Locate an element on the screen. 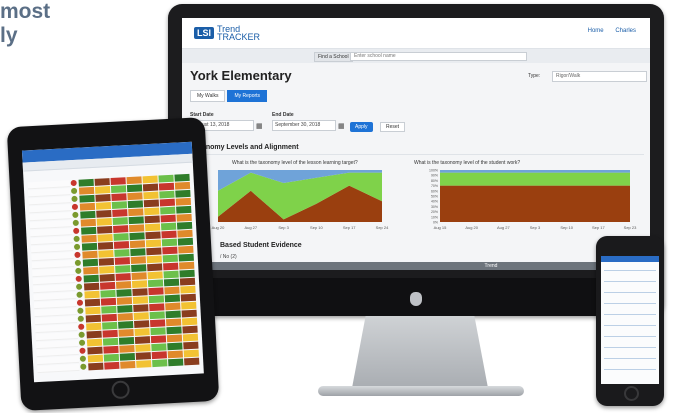  logo-badge: LSI is located at coordinates (204, 33).